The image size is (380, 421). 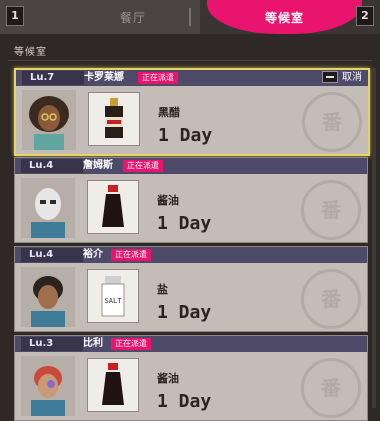 What do you see at coordinates (30, 52) in the screenshot?
I see `section-title: 等候室` at bounding box center [30, 52].